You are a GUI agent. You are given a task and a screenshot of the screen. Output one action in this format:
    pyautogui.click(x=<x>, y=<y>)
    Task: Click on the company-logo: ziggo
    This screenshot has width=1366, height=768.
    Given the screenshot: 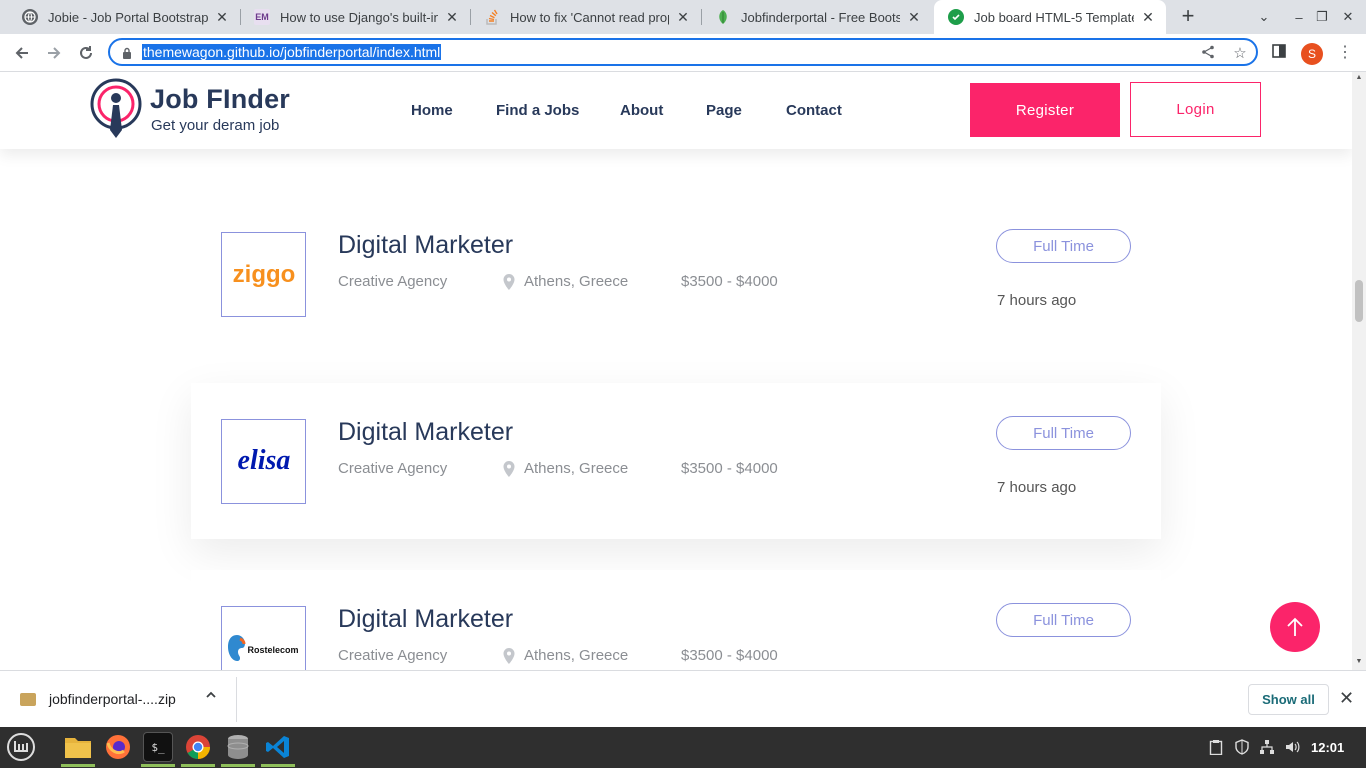 What is the action you would take?
    pyautogui.click(x=263, y=274)
    